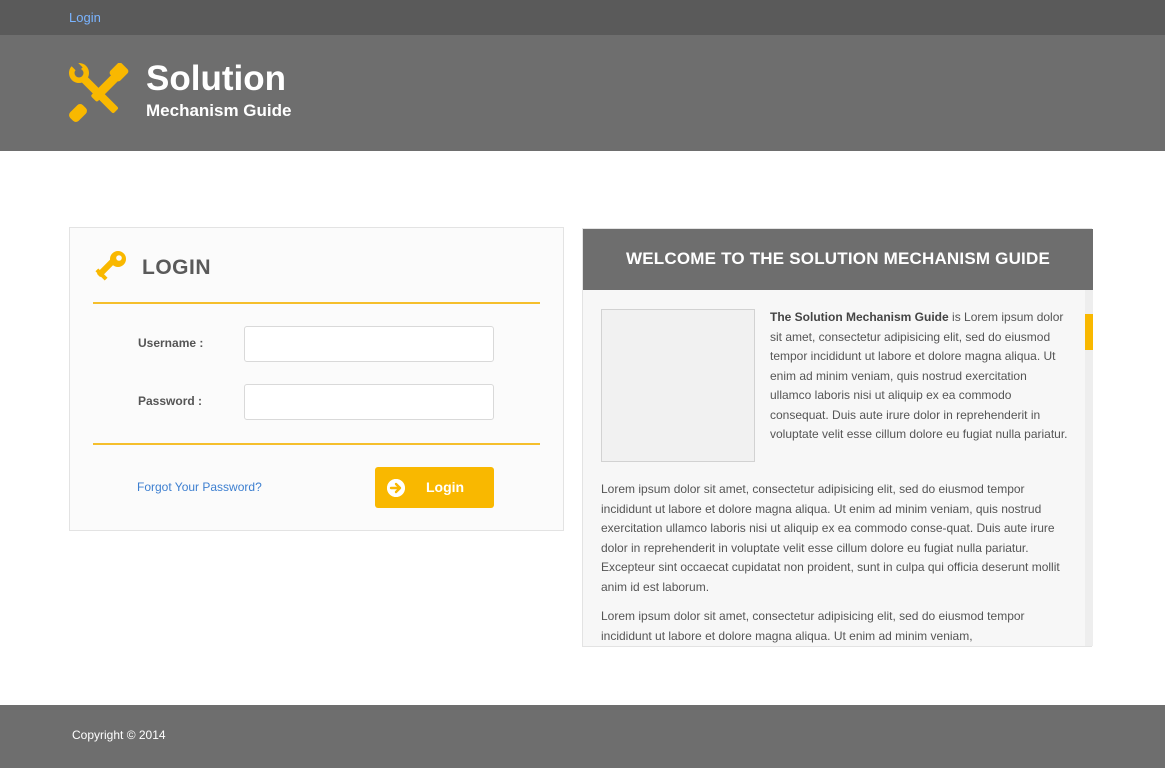 This screenshot has height=768, width=1165. What do you see at coordinates (1089, 468) in the screenshot?
I see `scrollbar-track` at bounding box center [1089, 468].